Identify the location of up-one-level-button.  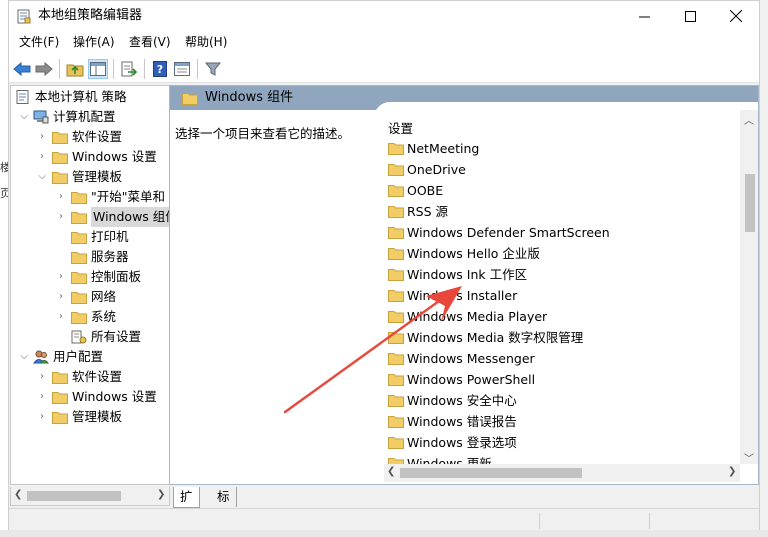
(75, 69).